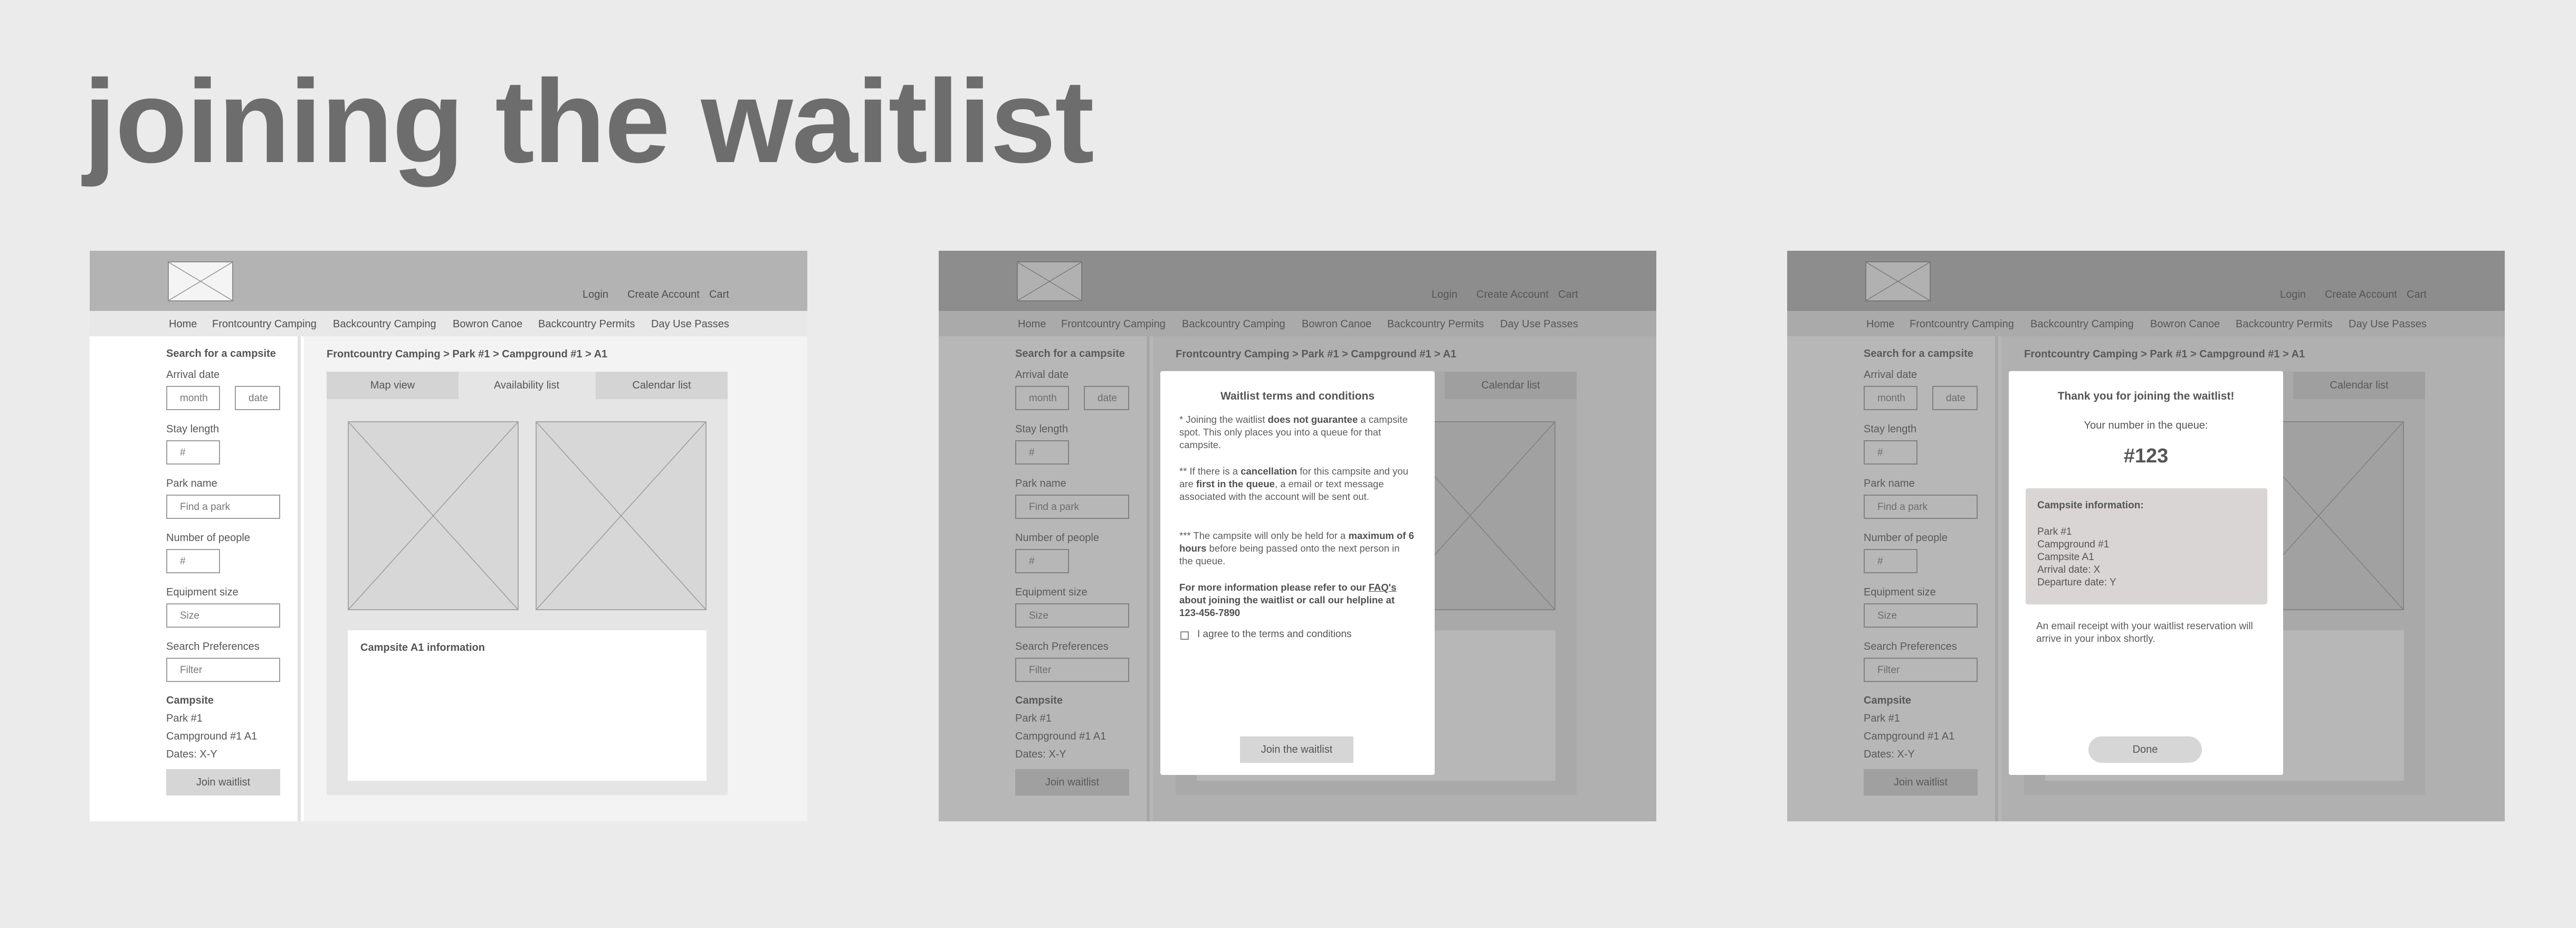 This screenshot has height=928, width=2576. Describe the element at coordinates (184, 718) in the screenshot. I see `campsite-park: Park #1` at that location.